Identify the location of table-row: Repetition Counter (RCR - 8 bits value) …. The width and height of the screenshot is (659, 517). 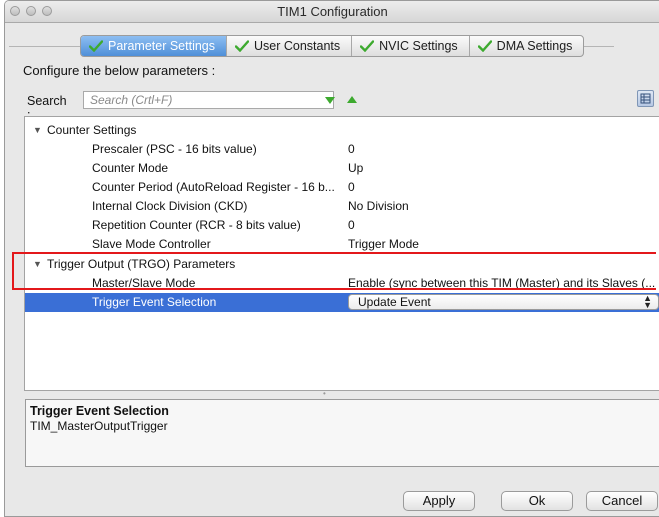
(342, 225).